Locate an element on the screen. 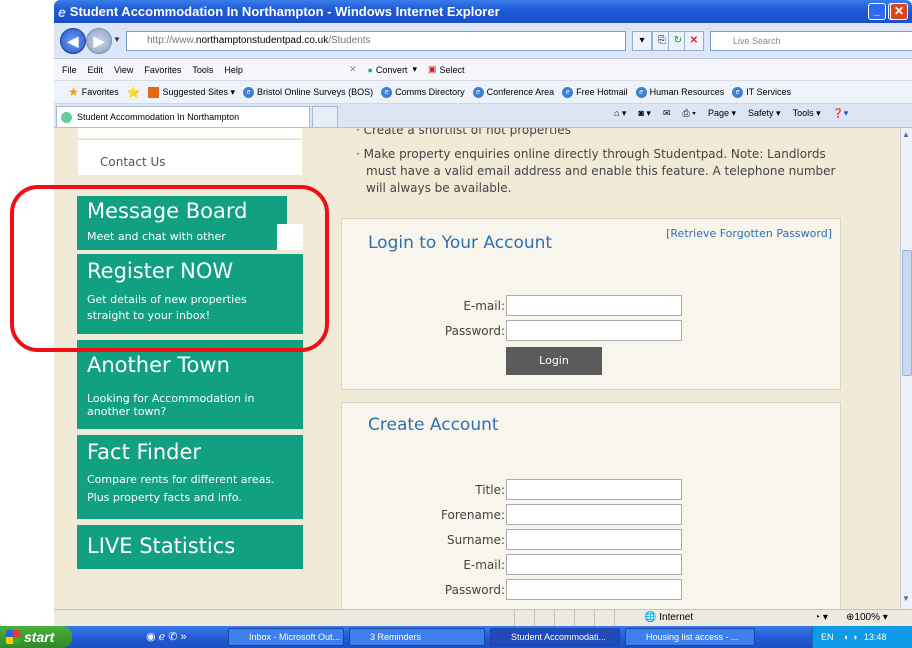 The image size is (912, 648). create-forename-input is located at coordinates (594, 514).